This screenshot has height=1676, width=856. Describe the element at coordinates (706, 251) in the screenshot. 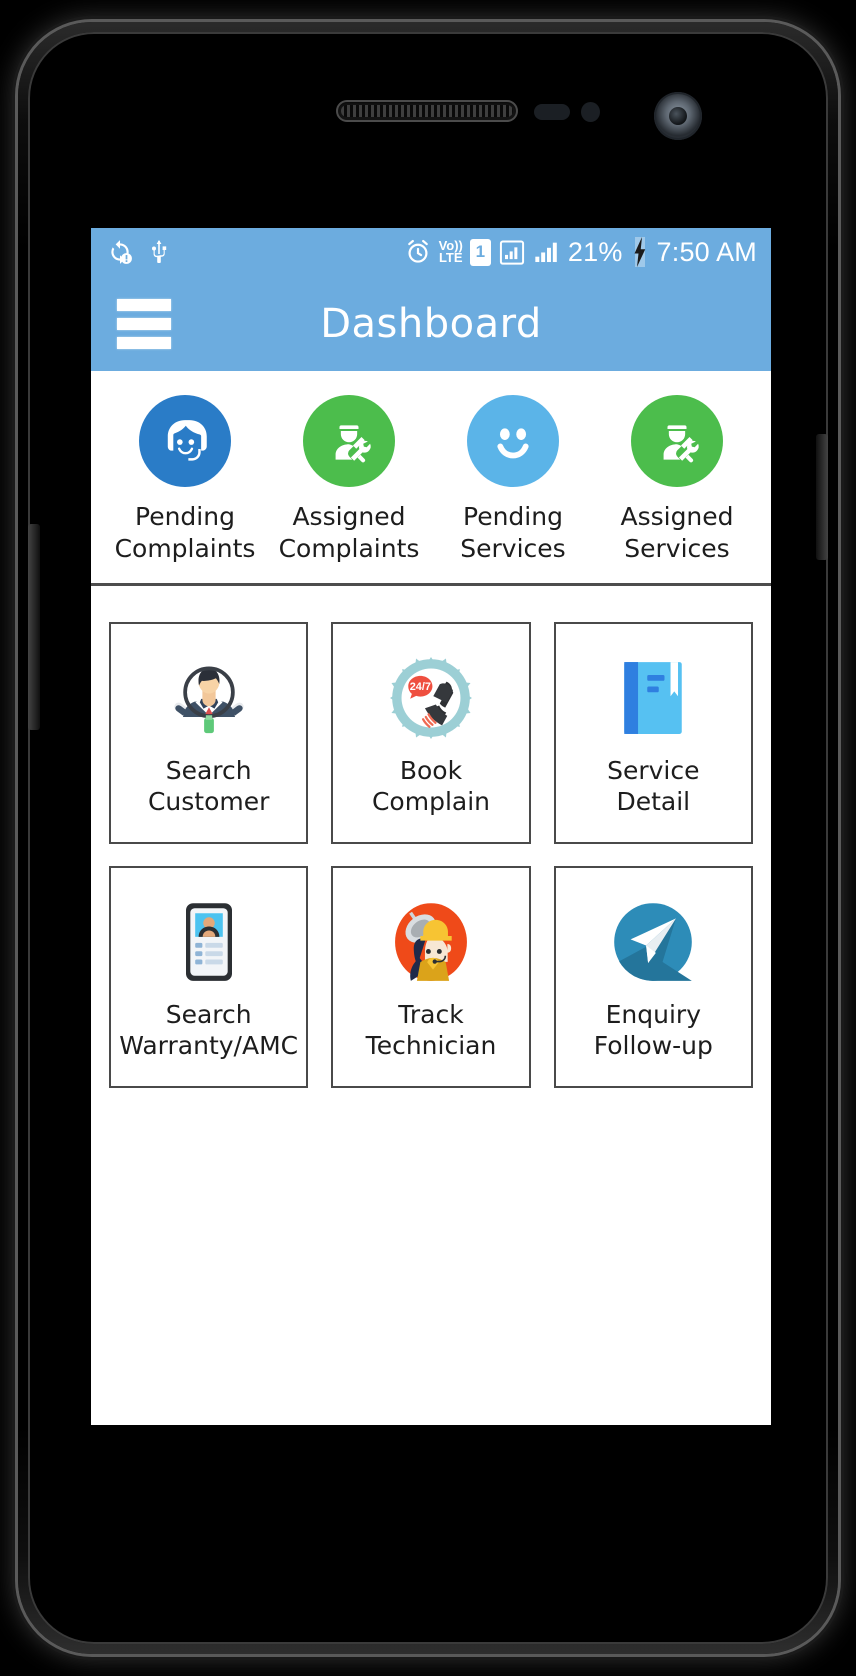

I see `clock-label: 7:50 AM` at that location.